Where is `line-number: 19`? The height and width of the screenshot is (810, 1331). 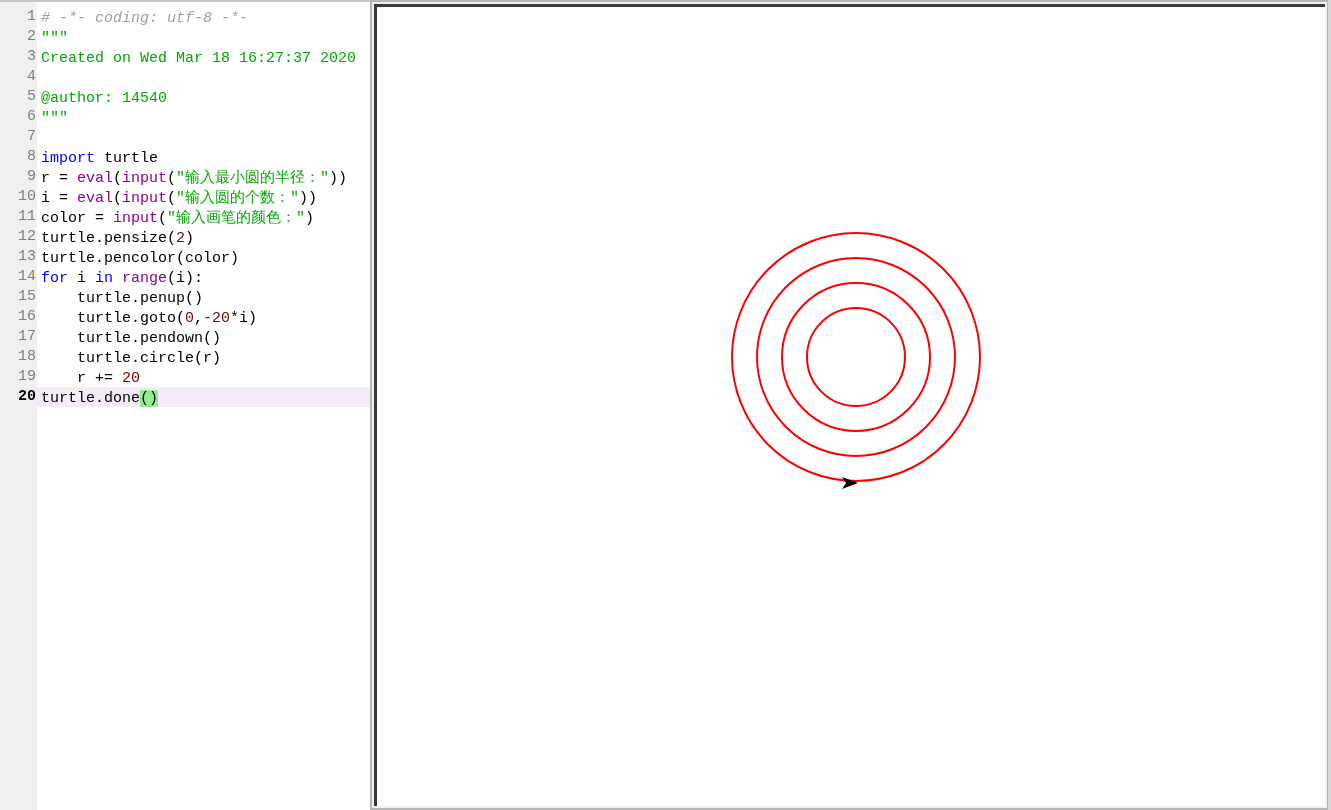 line-number: 19 is located at coordinates (27, 377).